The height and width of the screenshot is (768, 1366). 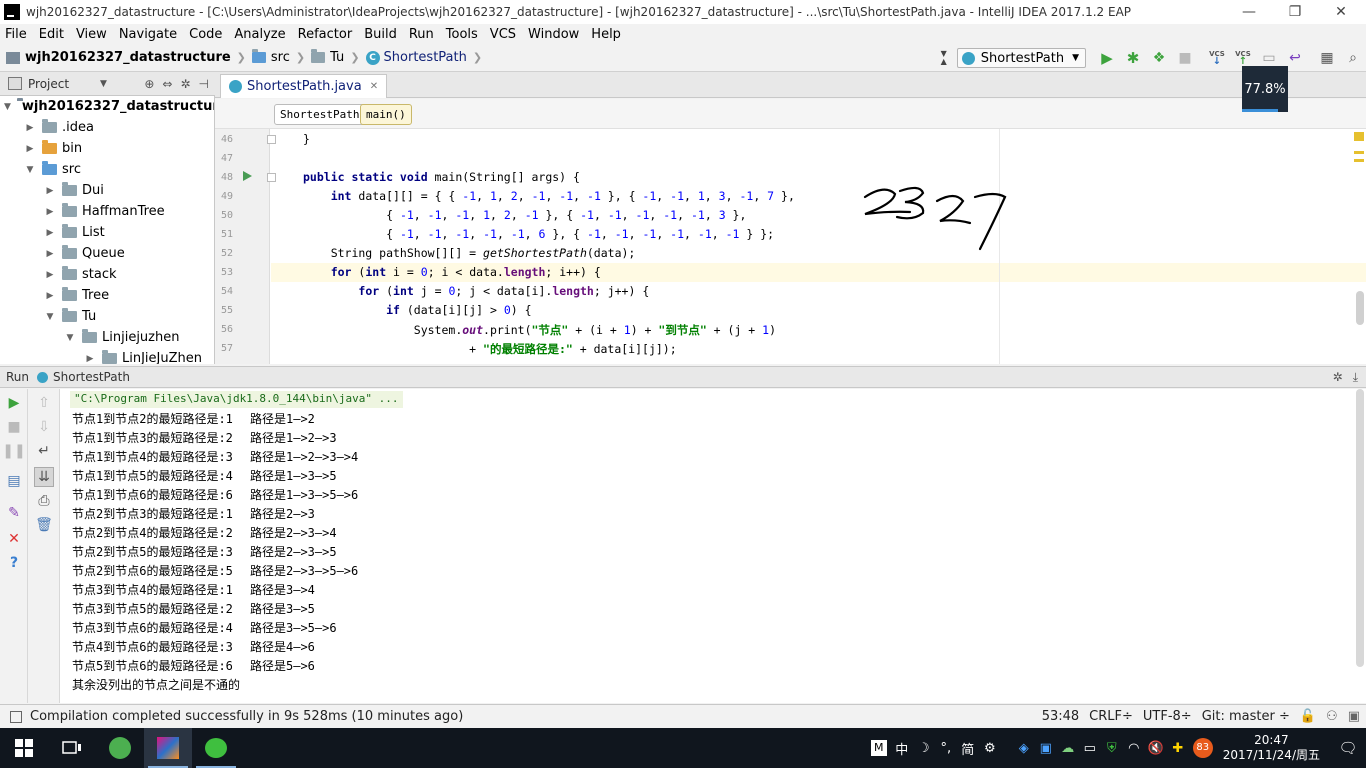 I want to click on collapse-icon: ⇔, so click(x=167, y=84).